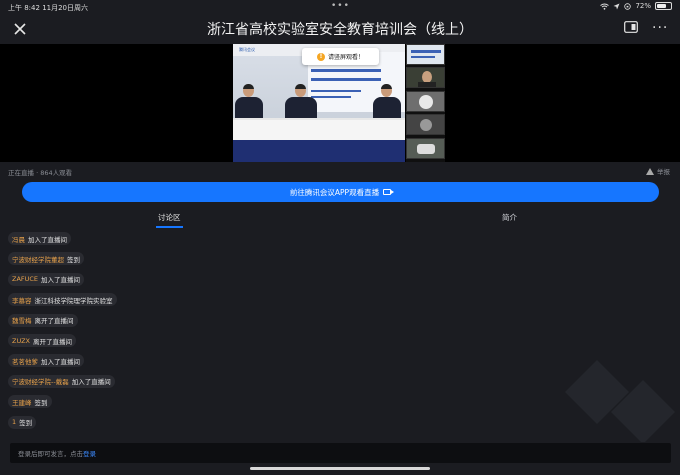 The image size is (680, 475). I want to click on chat-message: 魏雪梅 离开了直播间, so click(43, 320).